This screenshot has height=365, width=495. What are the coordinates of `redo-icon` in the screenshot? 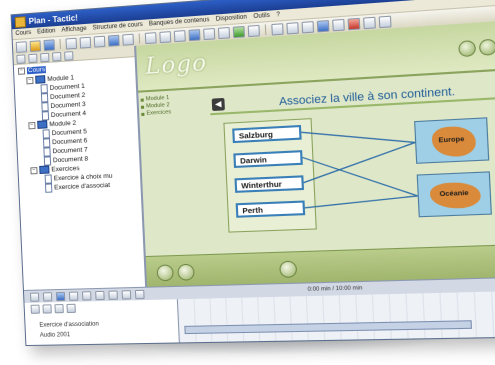 It's located at (128, 39).